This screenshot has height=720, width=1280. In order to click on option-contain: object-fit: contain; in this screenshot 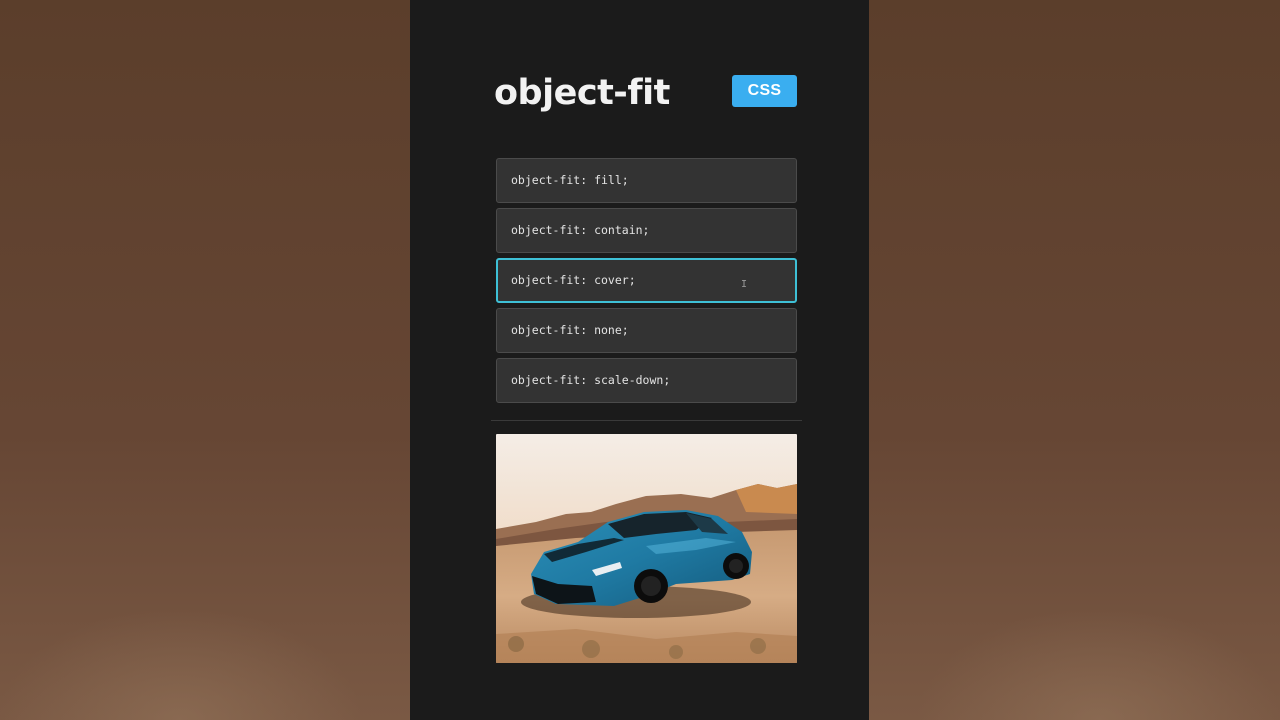, I will do `click(646, 230)`.